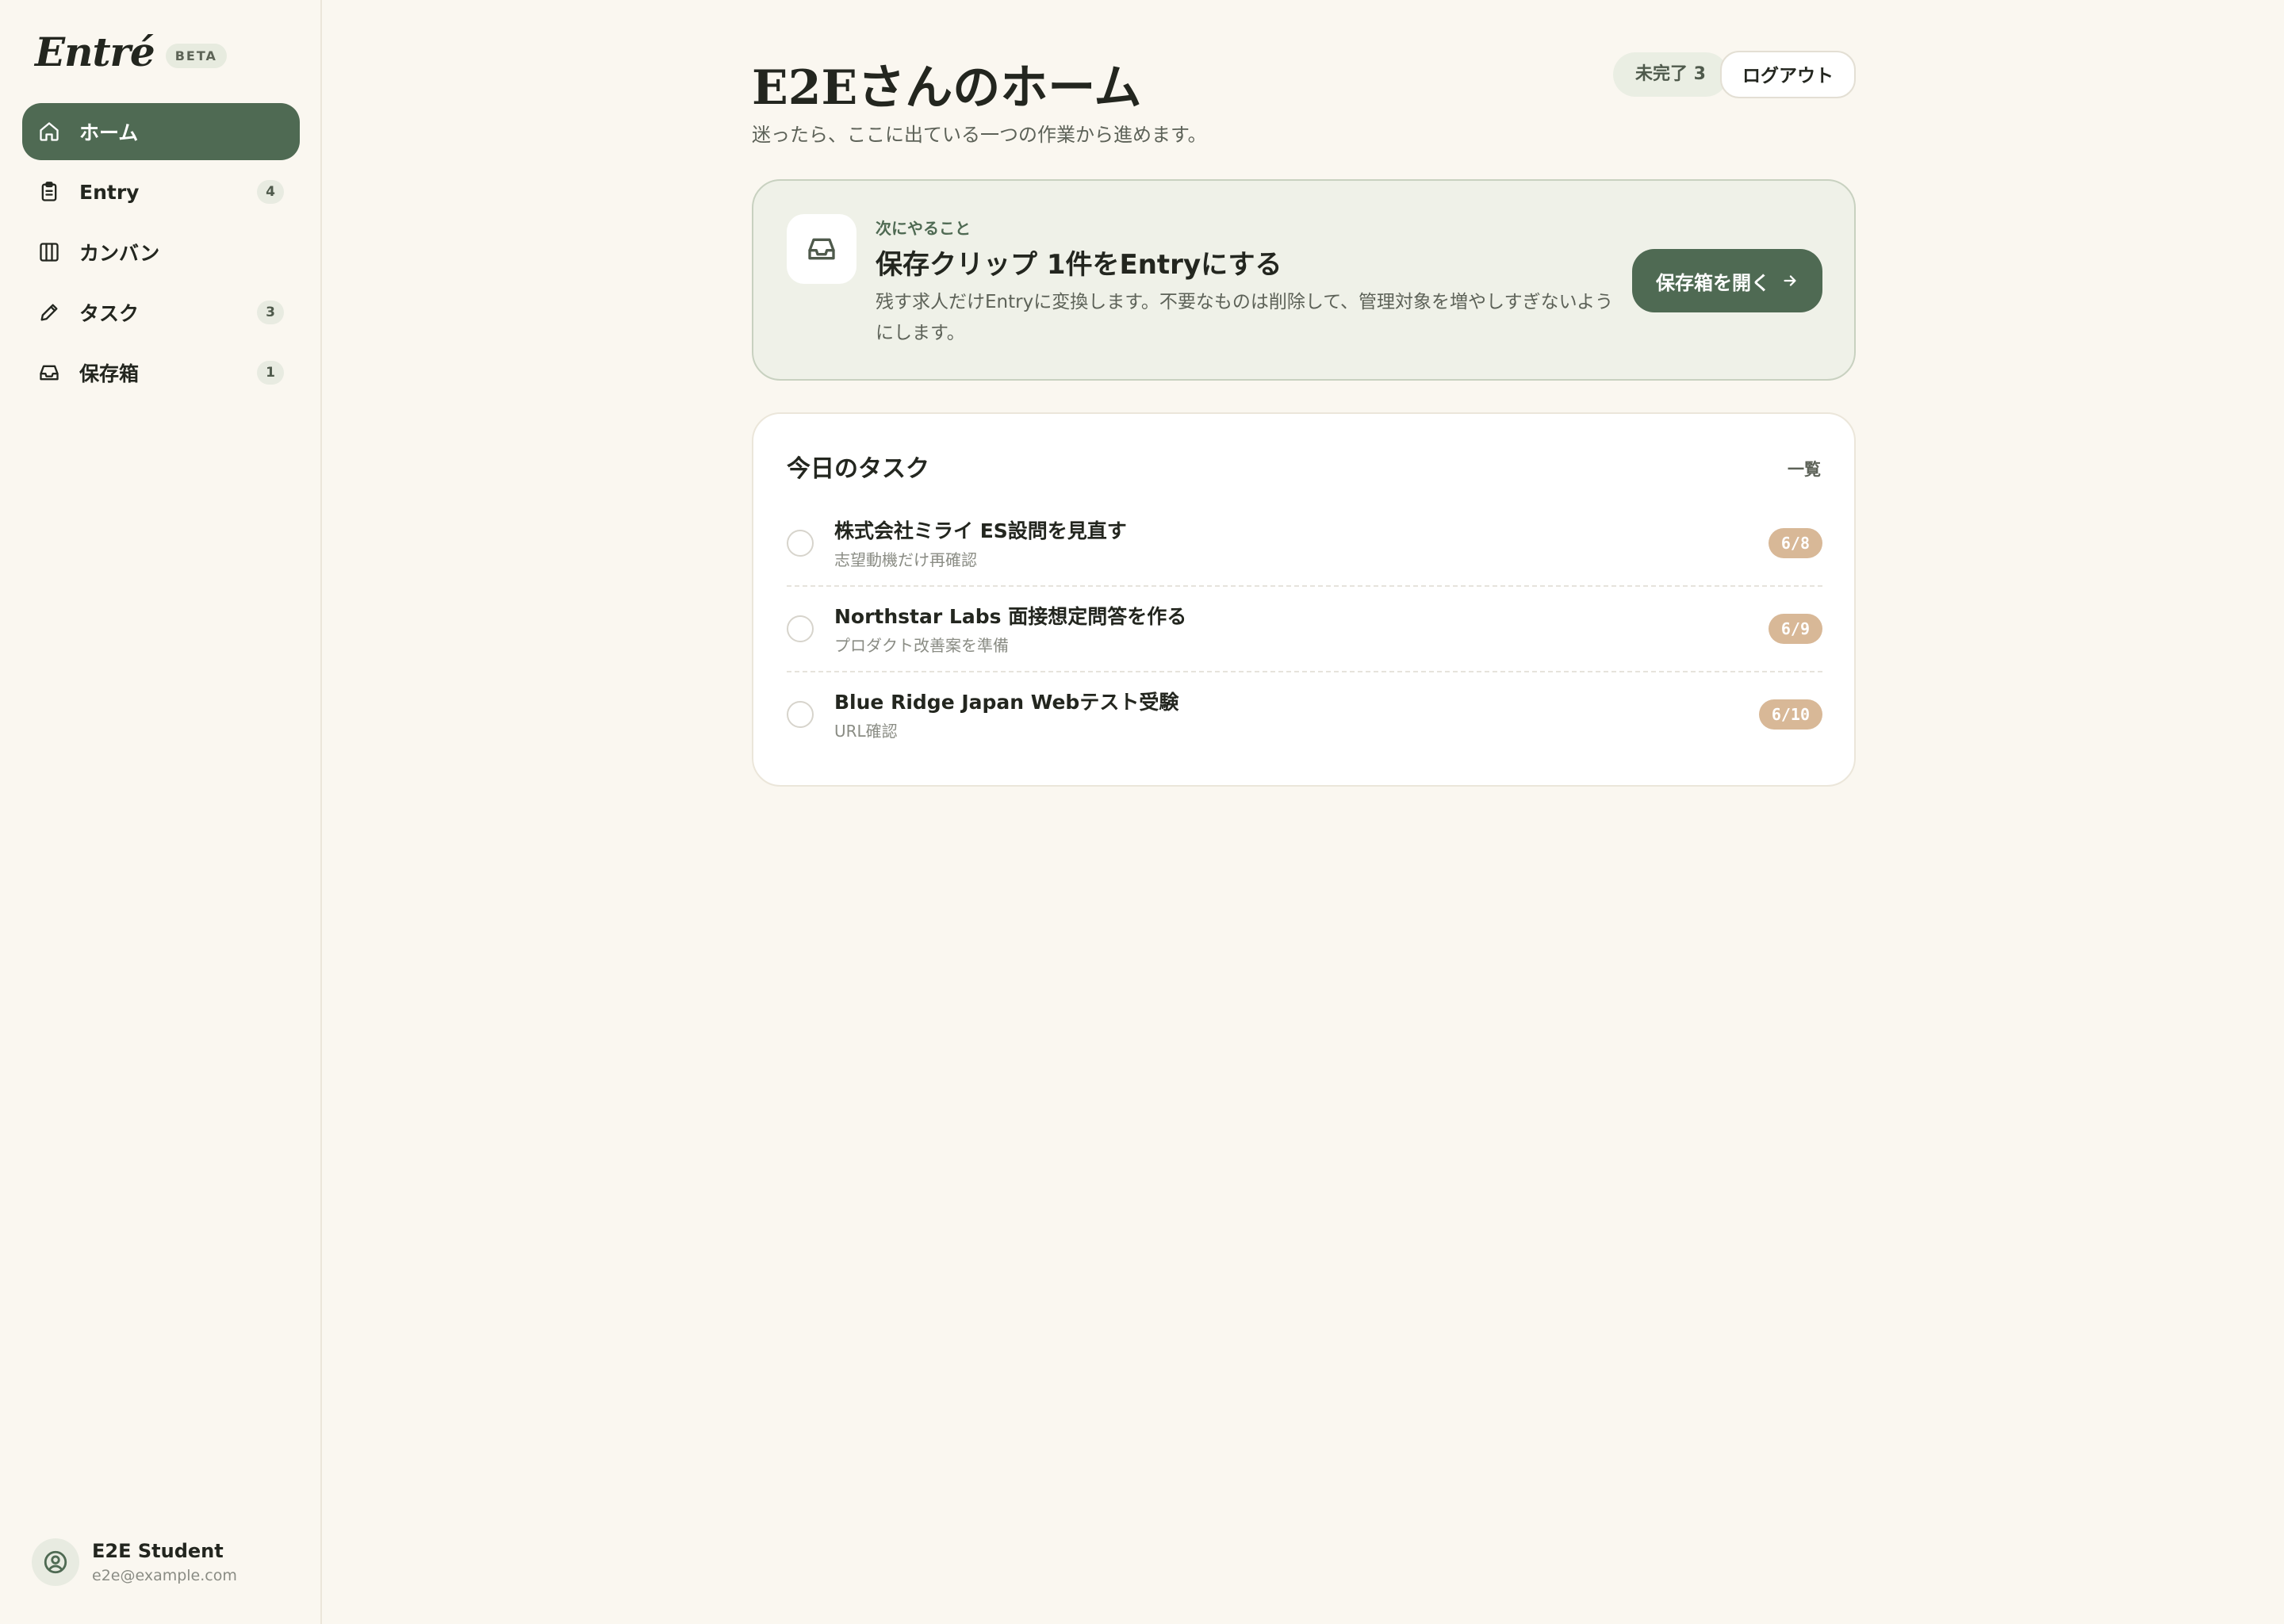 The height and width of the screenshot is (1624, 2284). I want to click on sidebar-item-label: タスク, so click(109, 313).